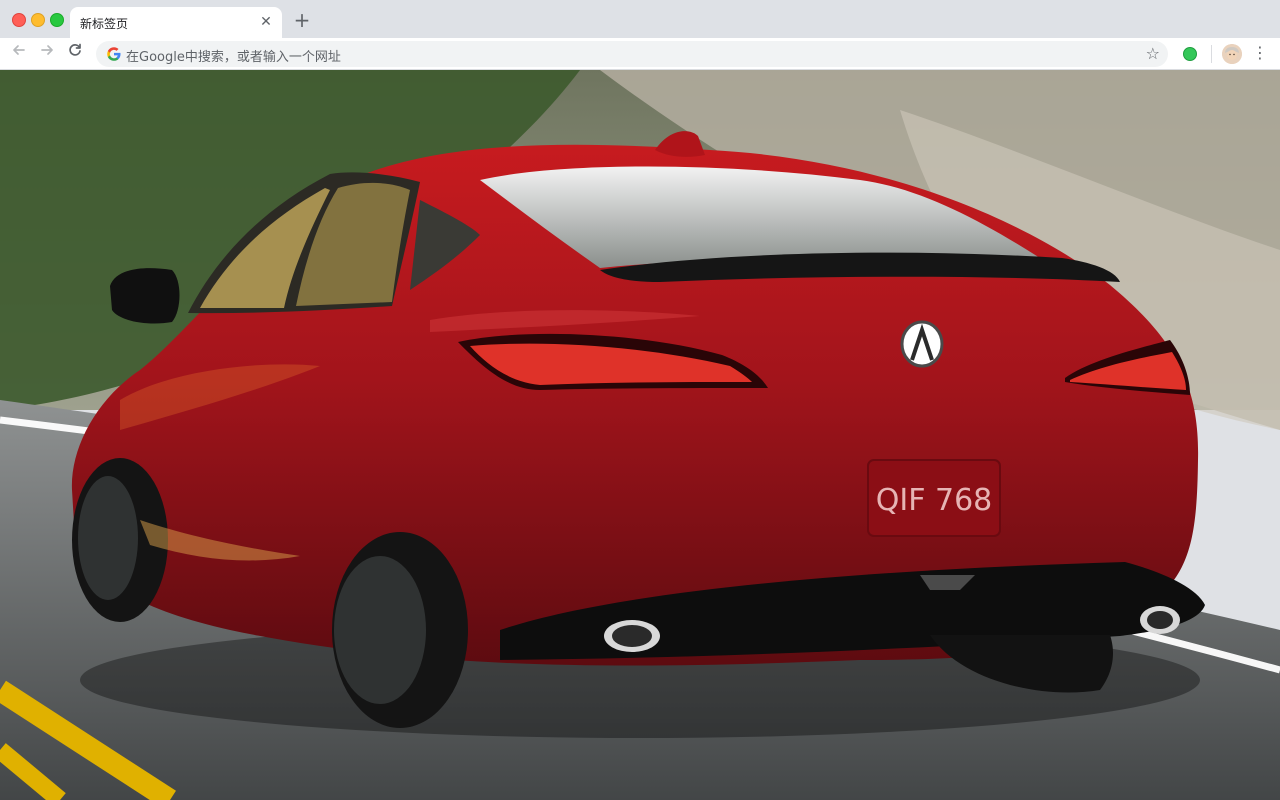  Describe the element at coordinates (1153, 53) in the screenshot. I see `star-icon: ☆` at that location.